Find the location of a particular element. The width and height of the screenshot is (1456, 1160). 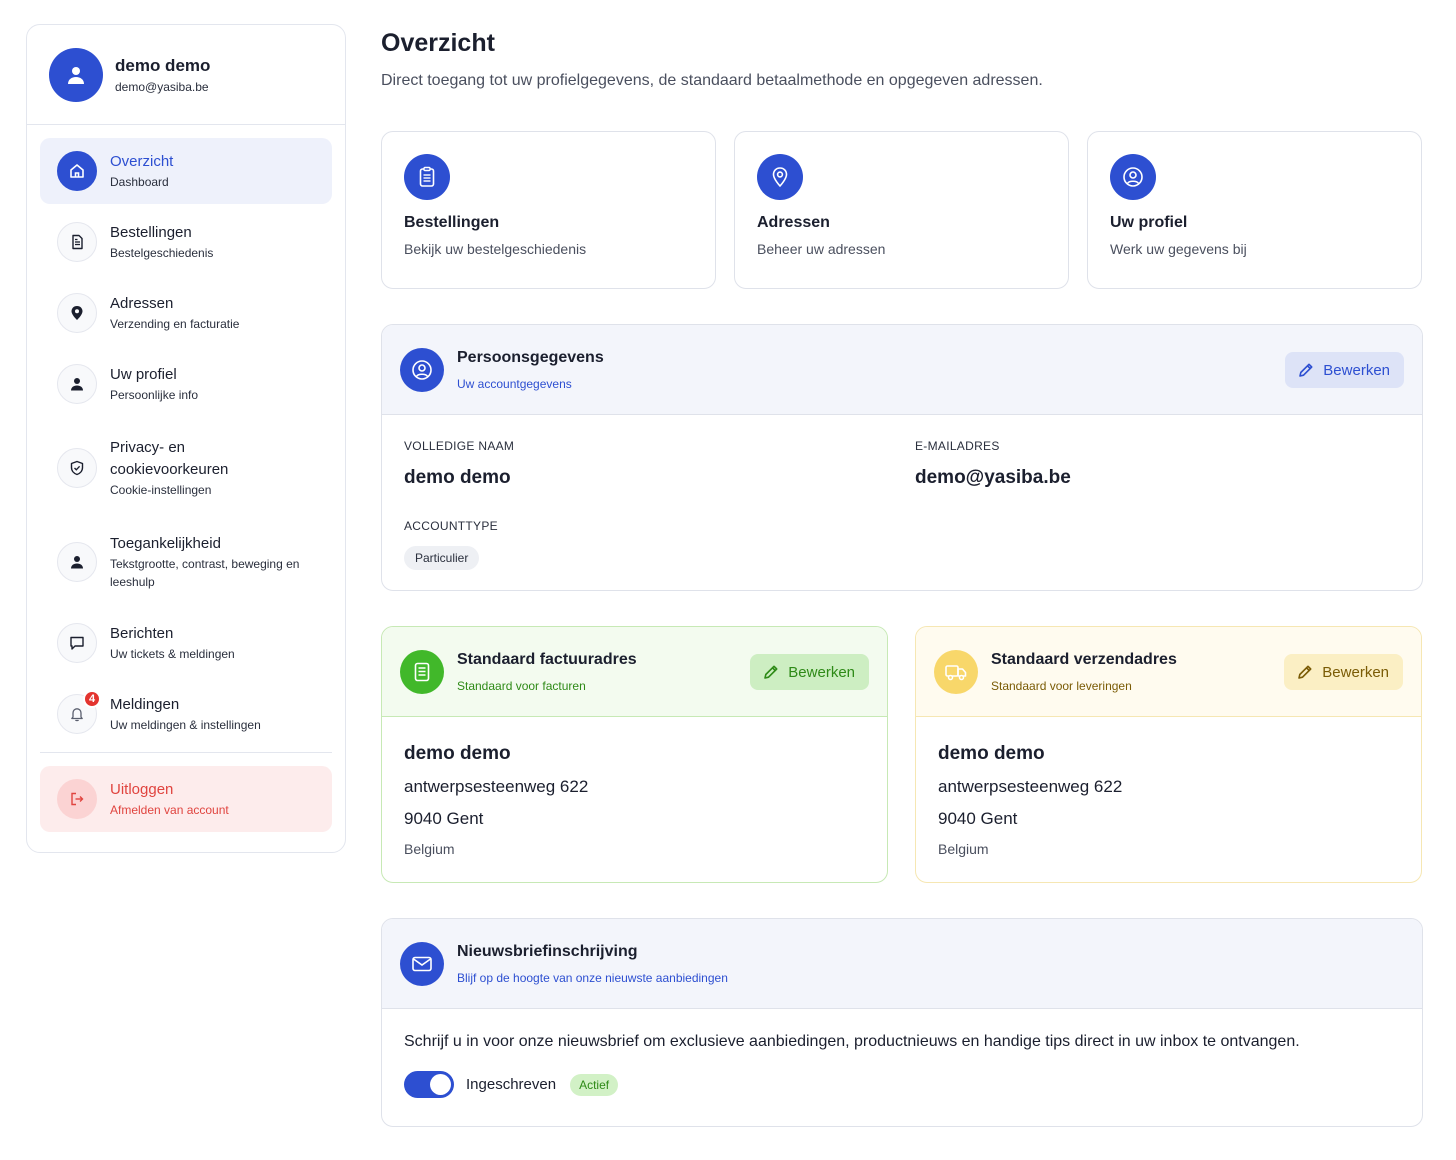

full-name-label: VOLLEDIGE NAAM is located at coordinates (459, 446).